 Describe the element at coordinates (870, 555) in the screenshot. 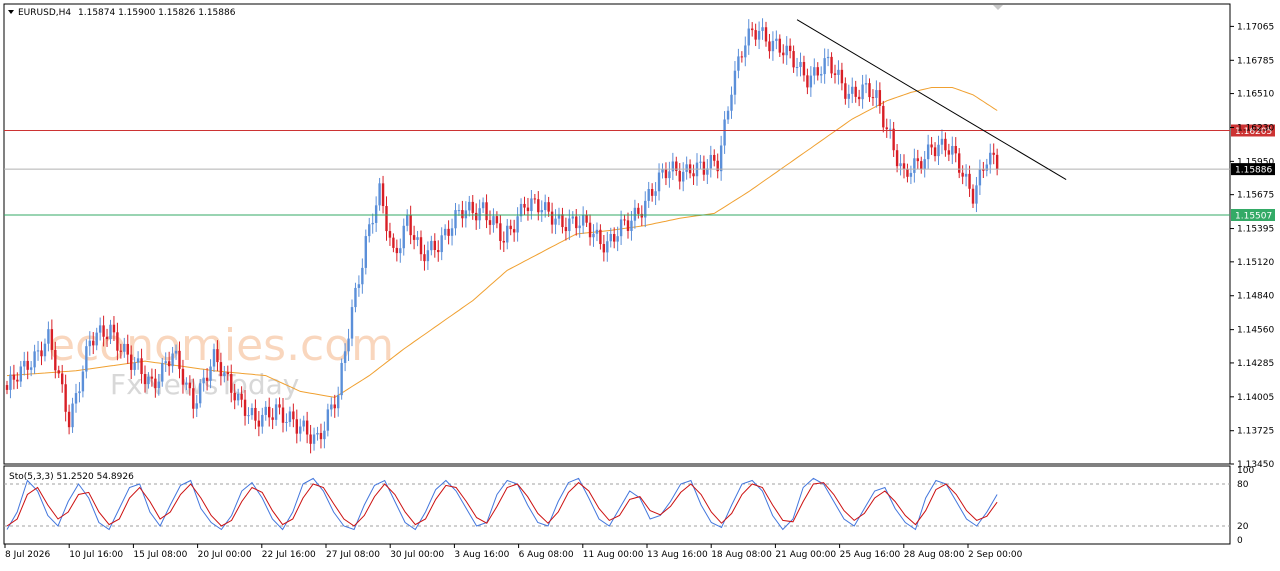

I see `x-axis-label: 25 Aug 16:00` at that location.